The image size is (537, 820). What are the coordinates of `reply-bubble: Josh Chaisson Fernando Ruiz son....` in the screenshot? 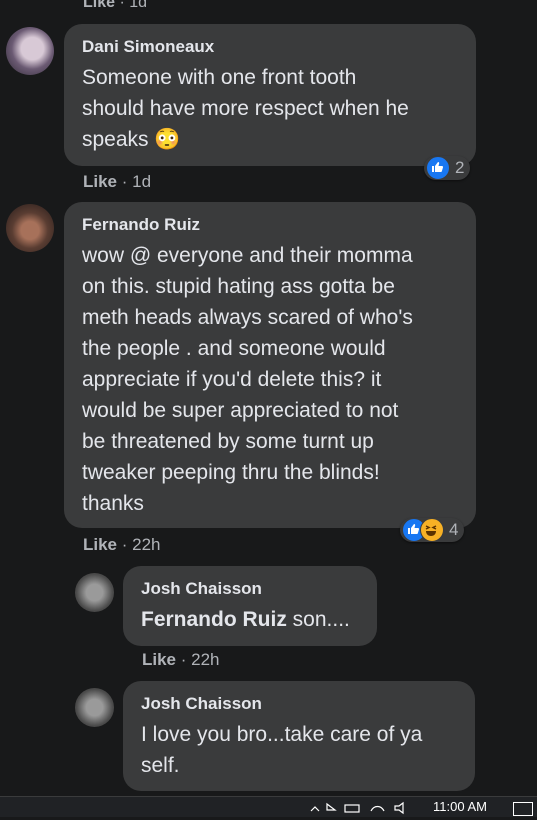 It's located at (250, 606).